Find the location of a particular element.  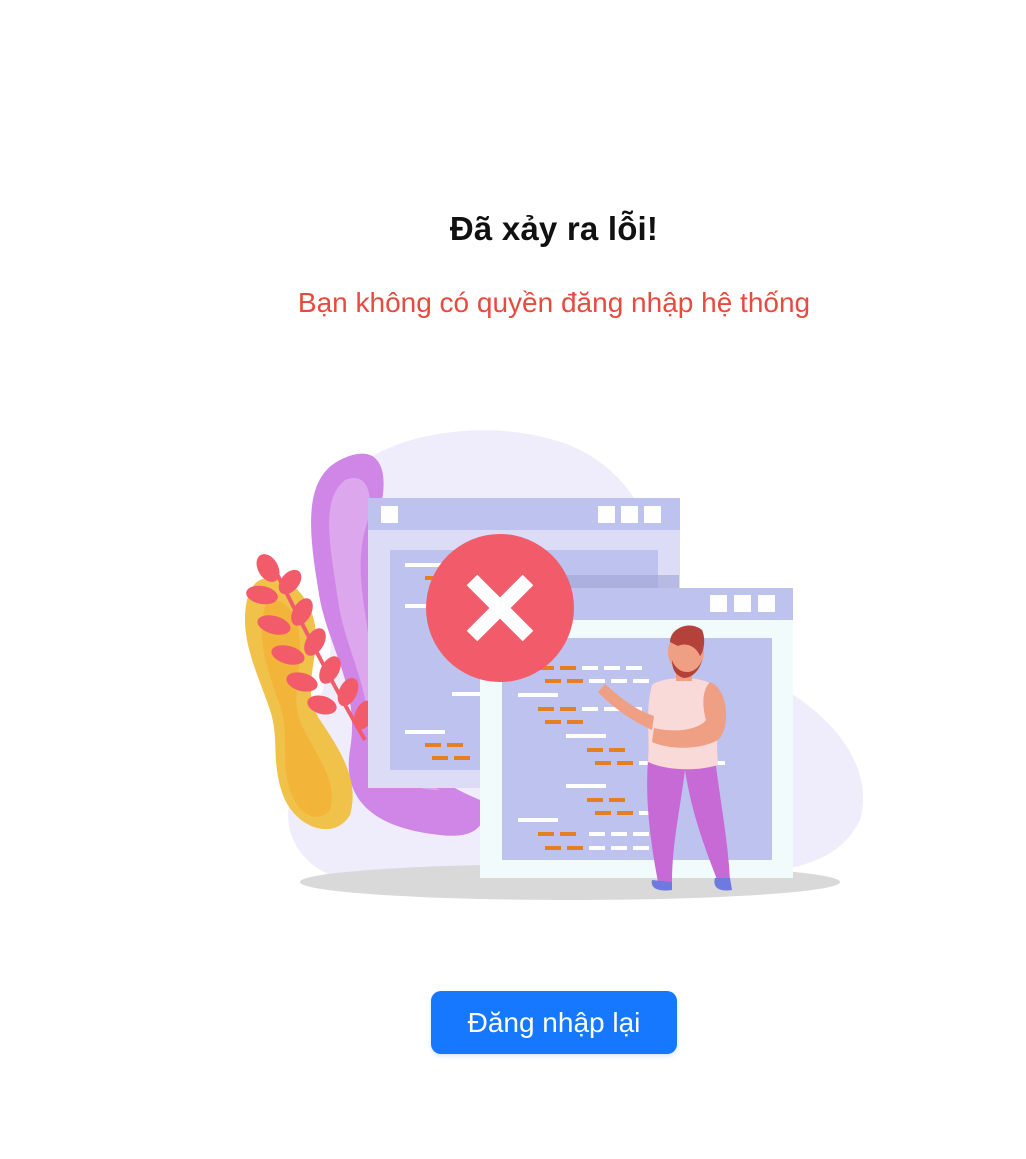

error-title: Đã xảy ra lỗi! is located at coordinates (554, 228).